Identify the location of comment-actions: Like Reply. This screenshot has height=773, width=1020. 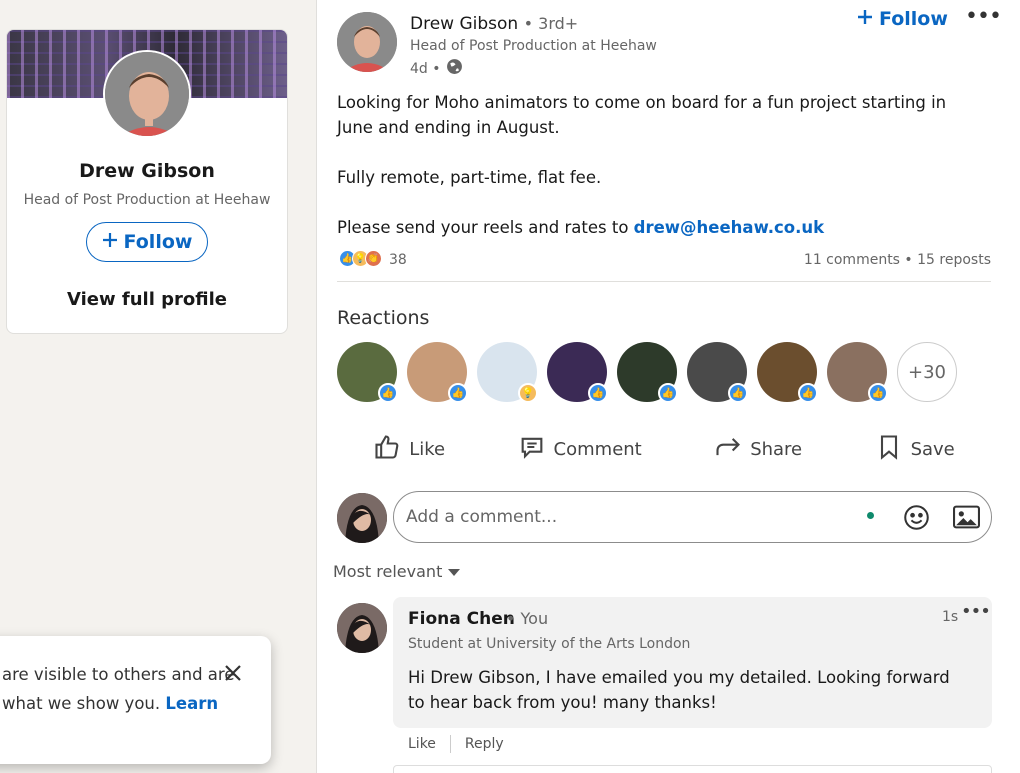
(456, 744).